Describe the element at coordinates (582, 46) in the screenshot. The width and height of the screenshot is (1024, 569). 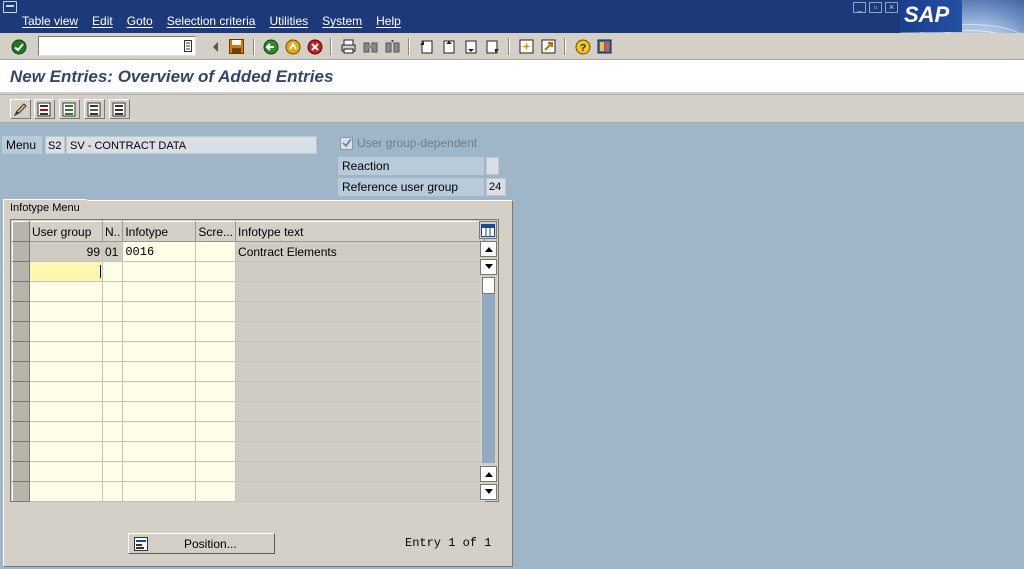
I see `help-icon: ?` at that location.